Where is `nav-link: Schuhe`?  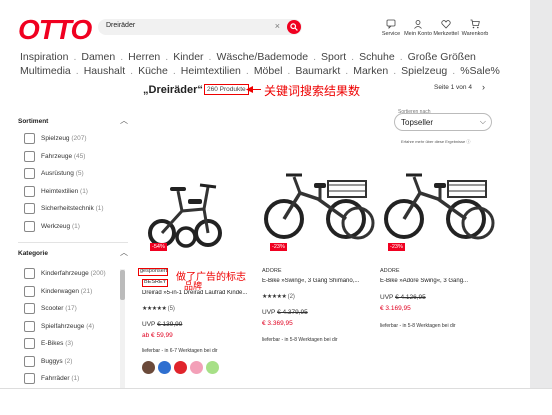 nav-link: Schuhe is located at coordinates (377, 57).